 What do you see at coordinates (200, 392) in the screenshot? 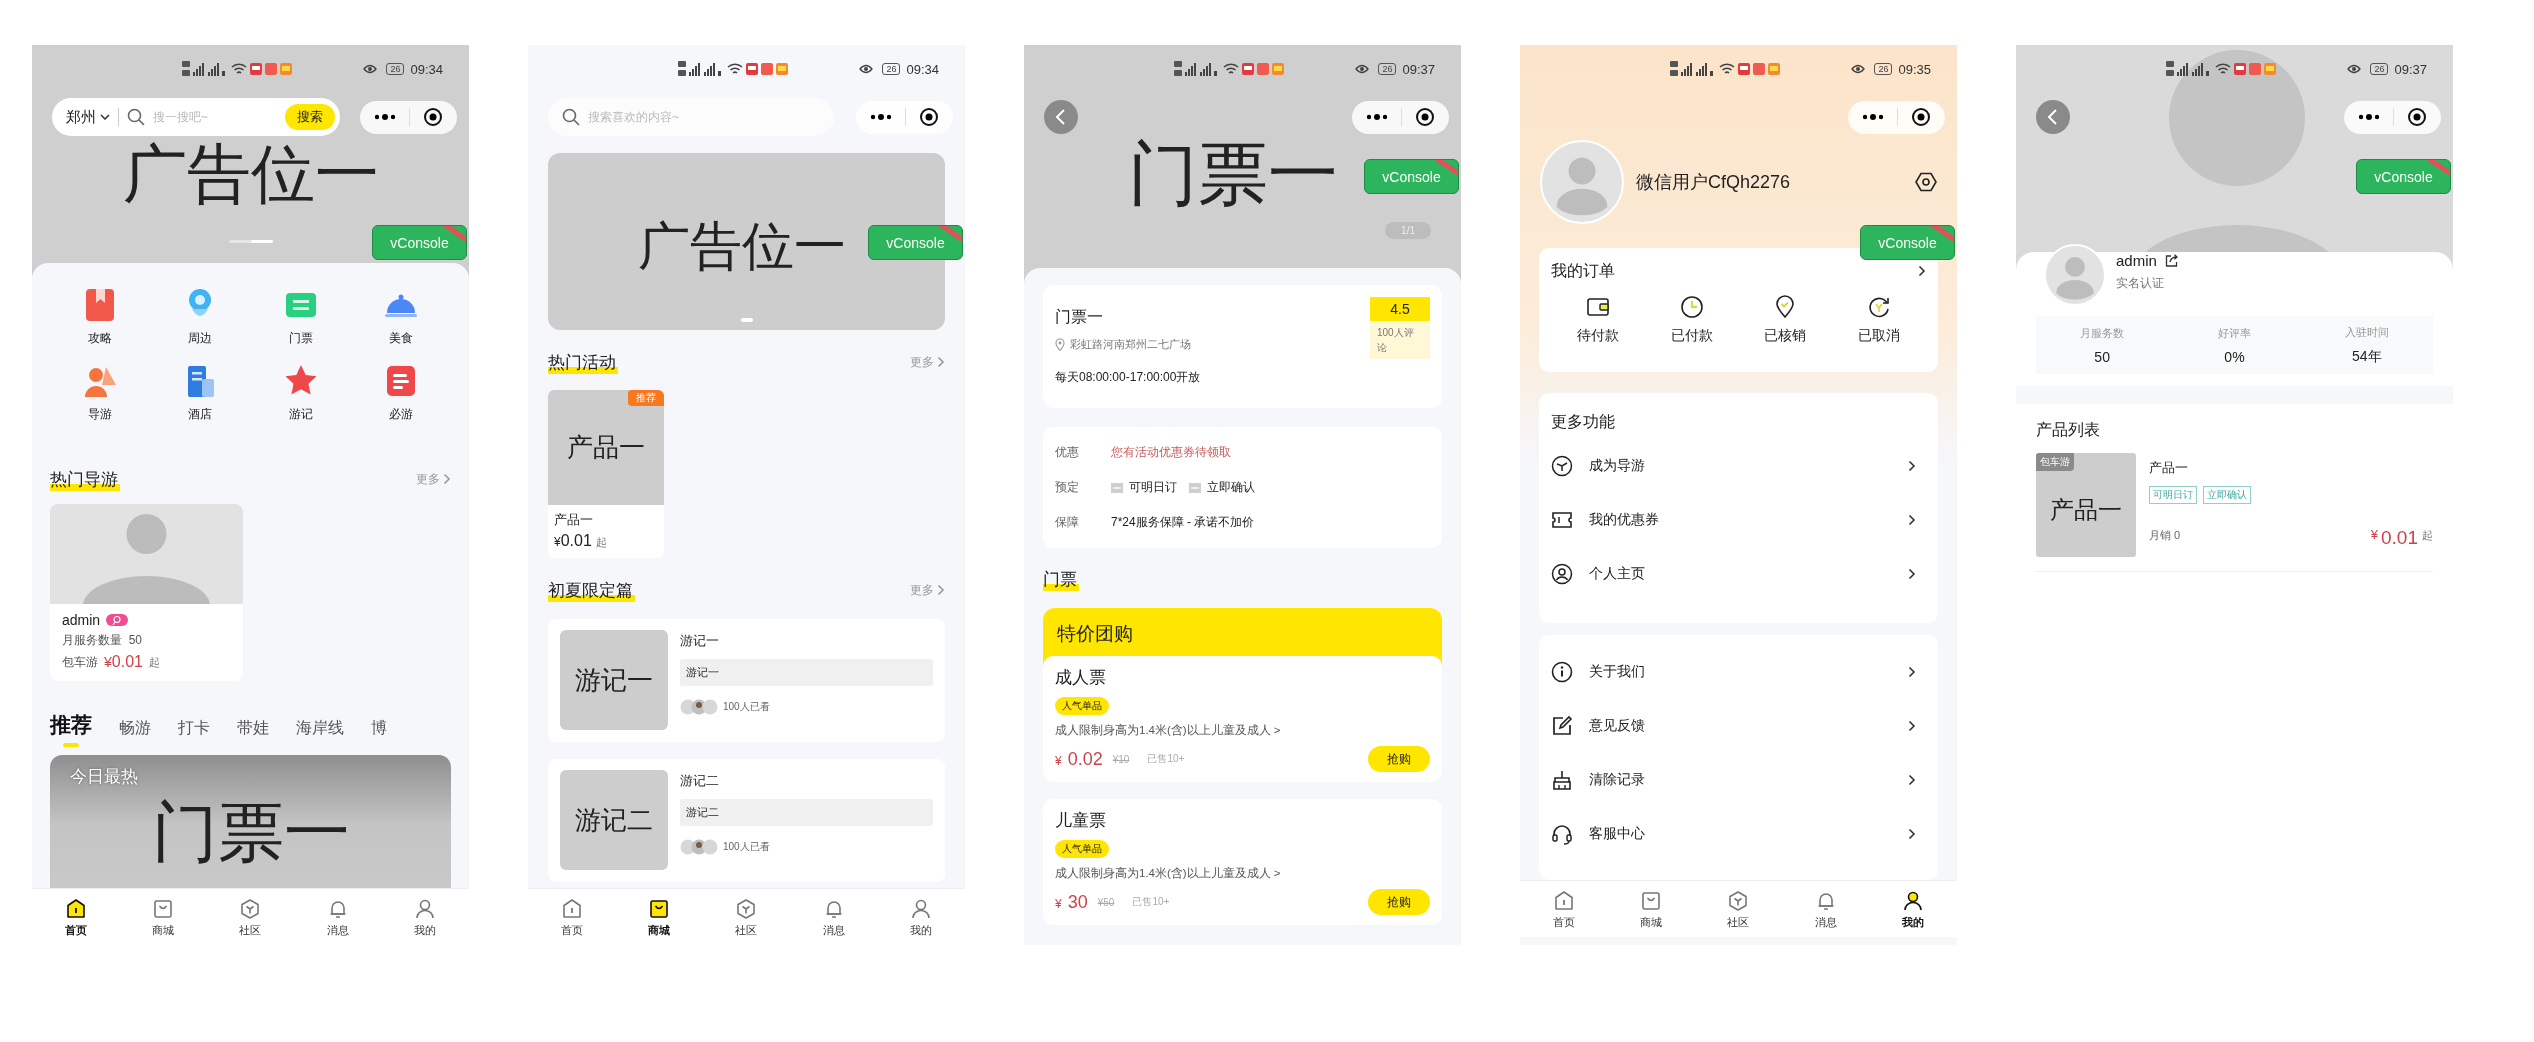
I see `category-item: 酒店` at bounding box center [200, 392].